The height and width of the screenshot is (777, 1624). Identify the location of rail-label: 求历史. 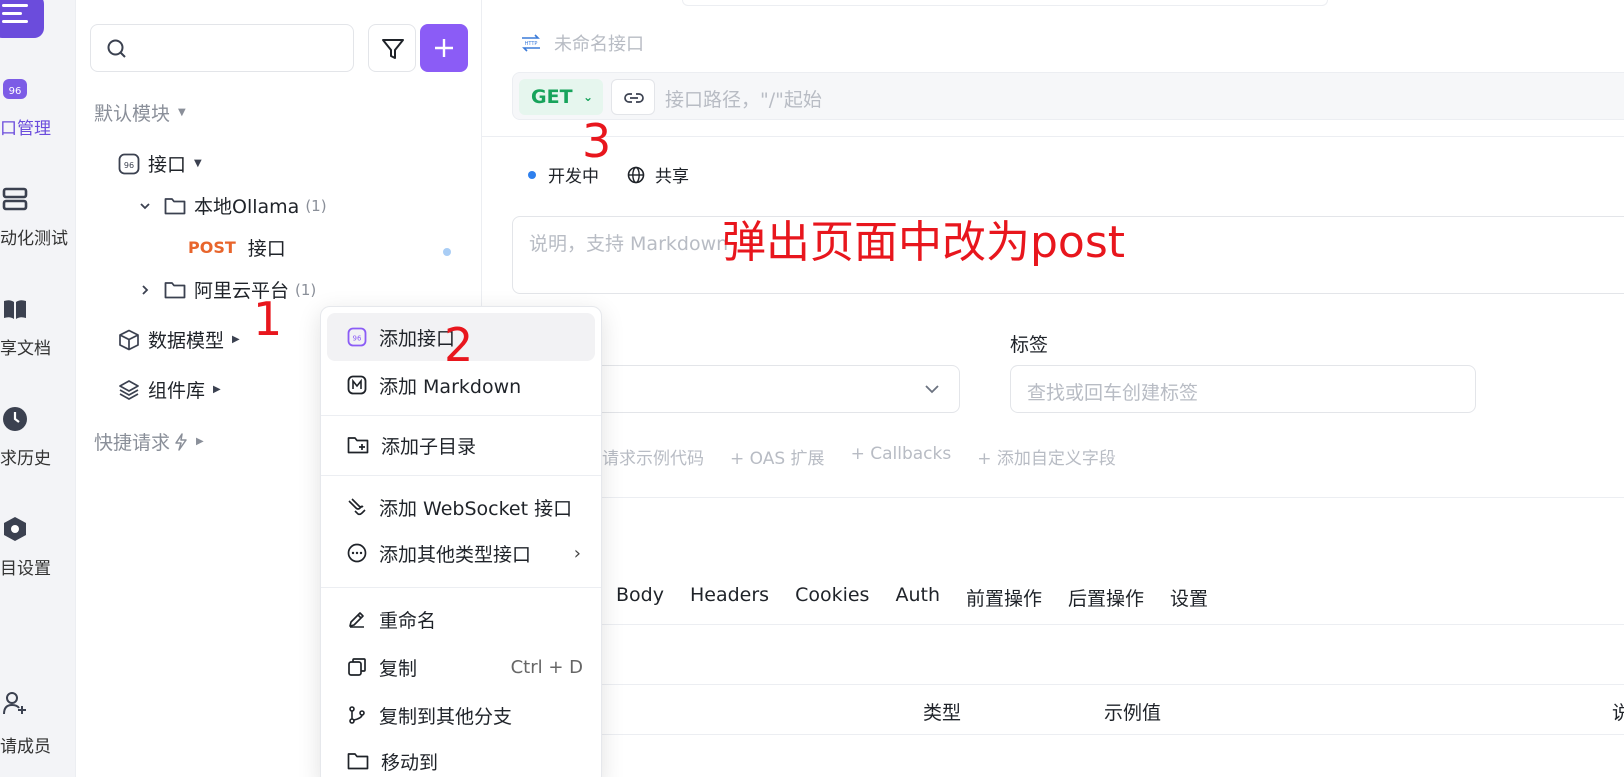
(25, 459).